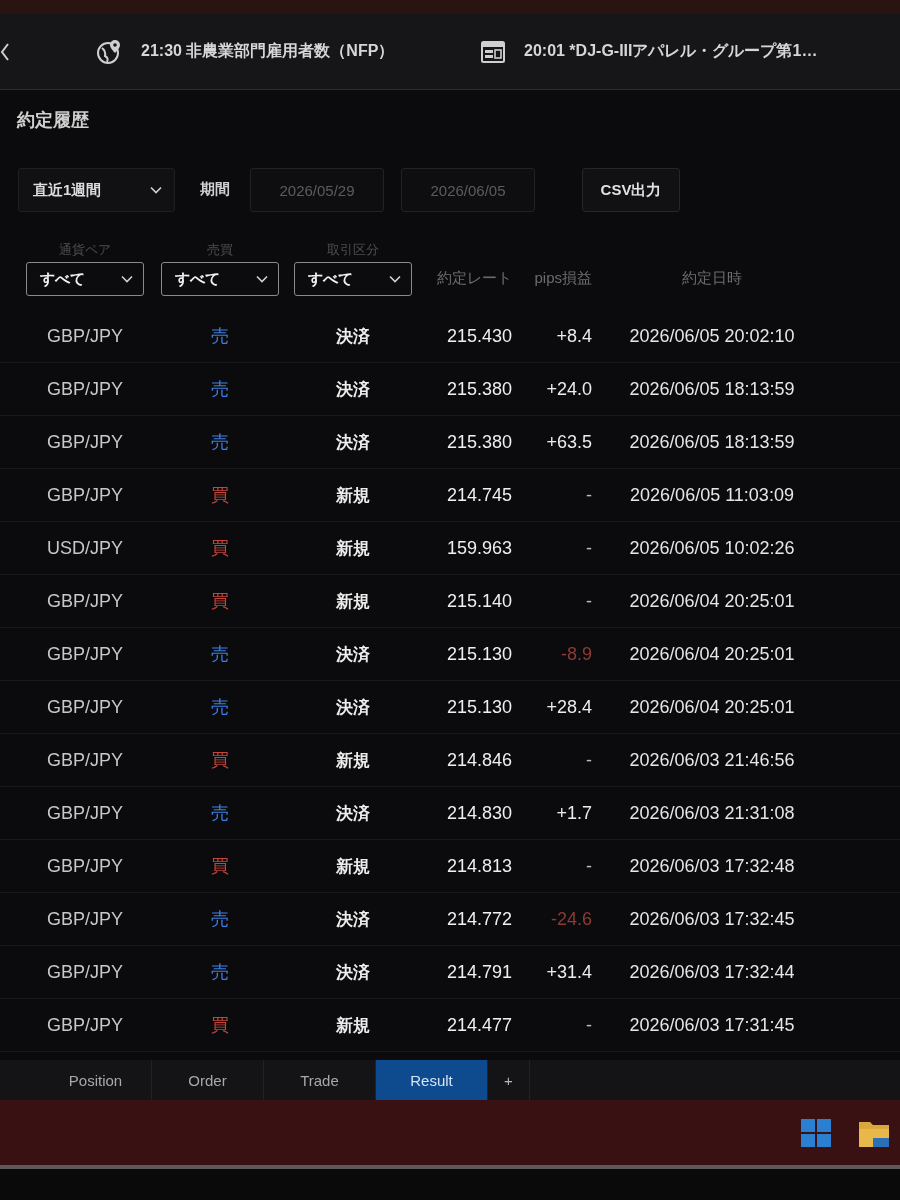 The image size is (900, 1200). I want to click on rate-cell: 214.772, so click(479, 919).